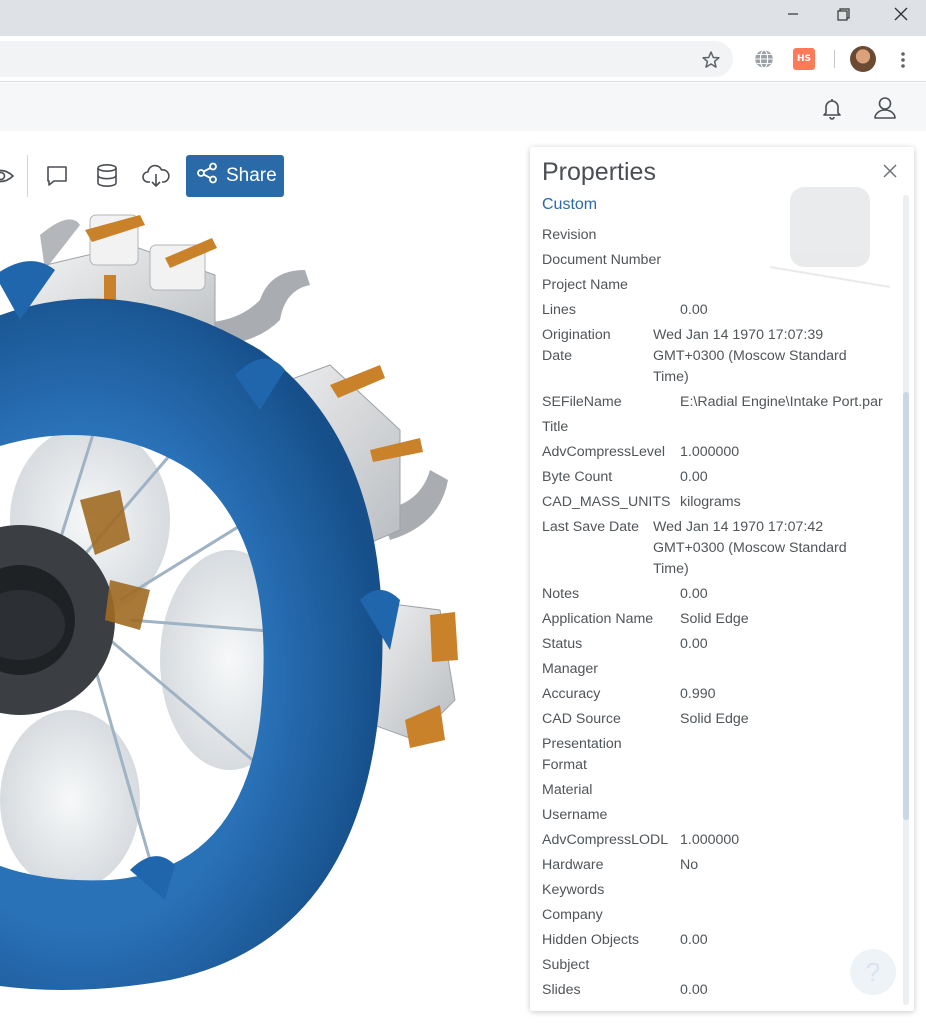 This screenshot has width=926, height=1026. I want to click on property-key: Application Name, so click(598, 619).